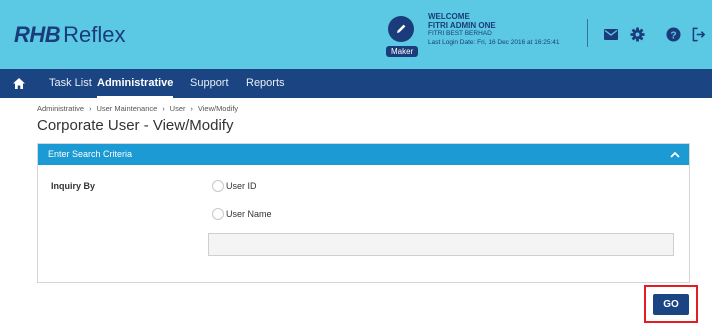 This screenshot has height=323, width=712. Describe the element at coordinates (37, 34) in the screenshot. I see `logo-rhb-text: RHB` at that location.